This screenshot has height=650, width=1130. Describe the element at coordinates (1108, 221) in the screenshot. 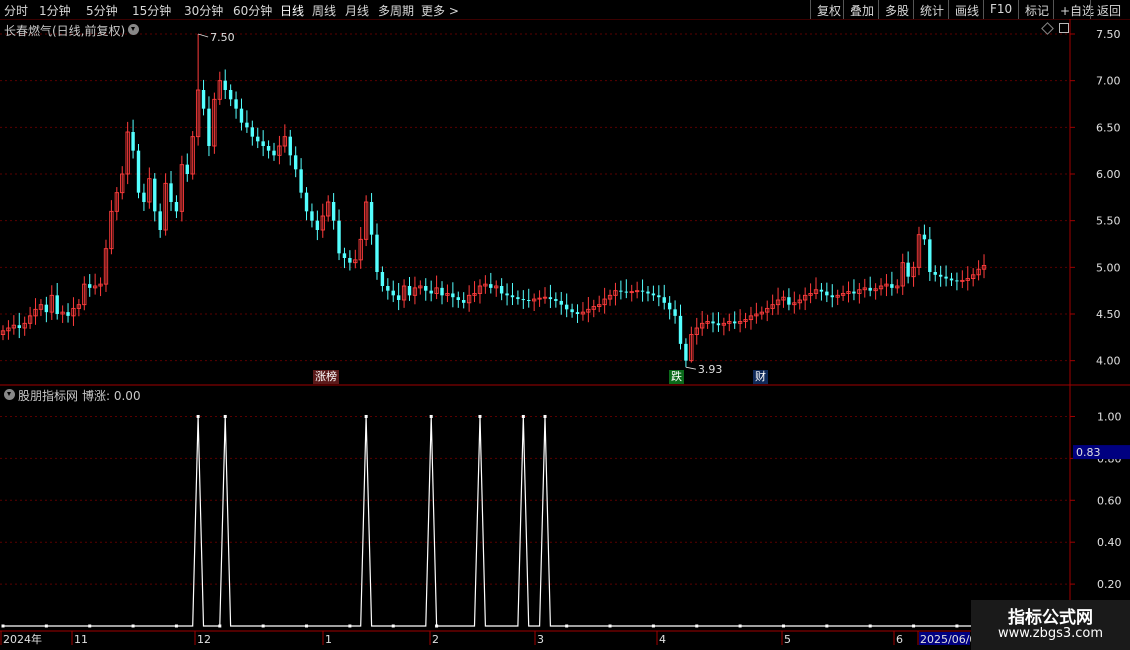

I see `price-tick-label: 5.50` at that location.